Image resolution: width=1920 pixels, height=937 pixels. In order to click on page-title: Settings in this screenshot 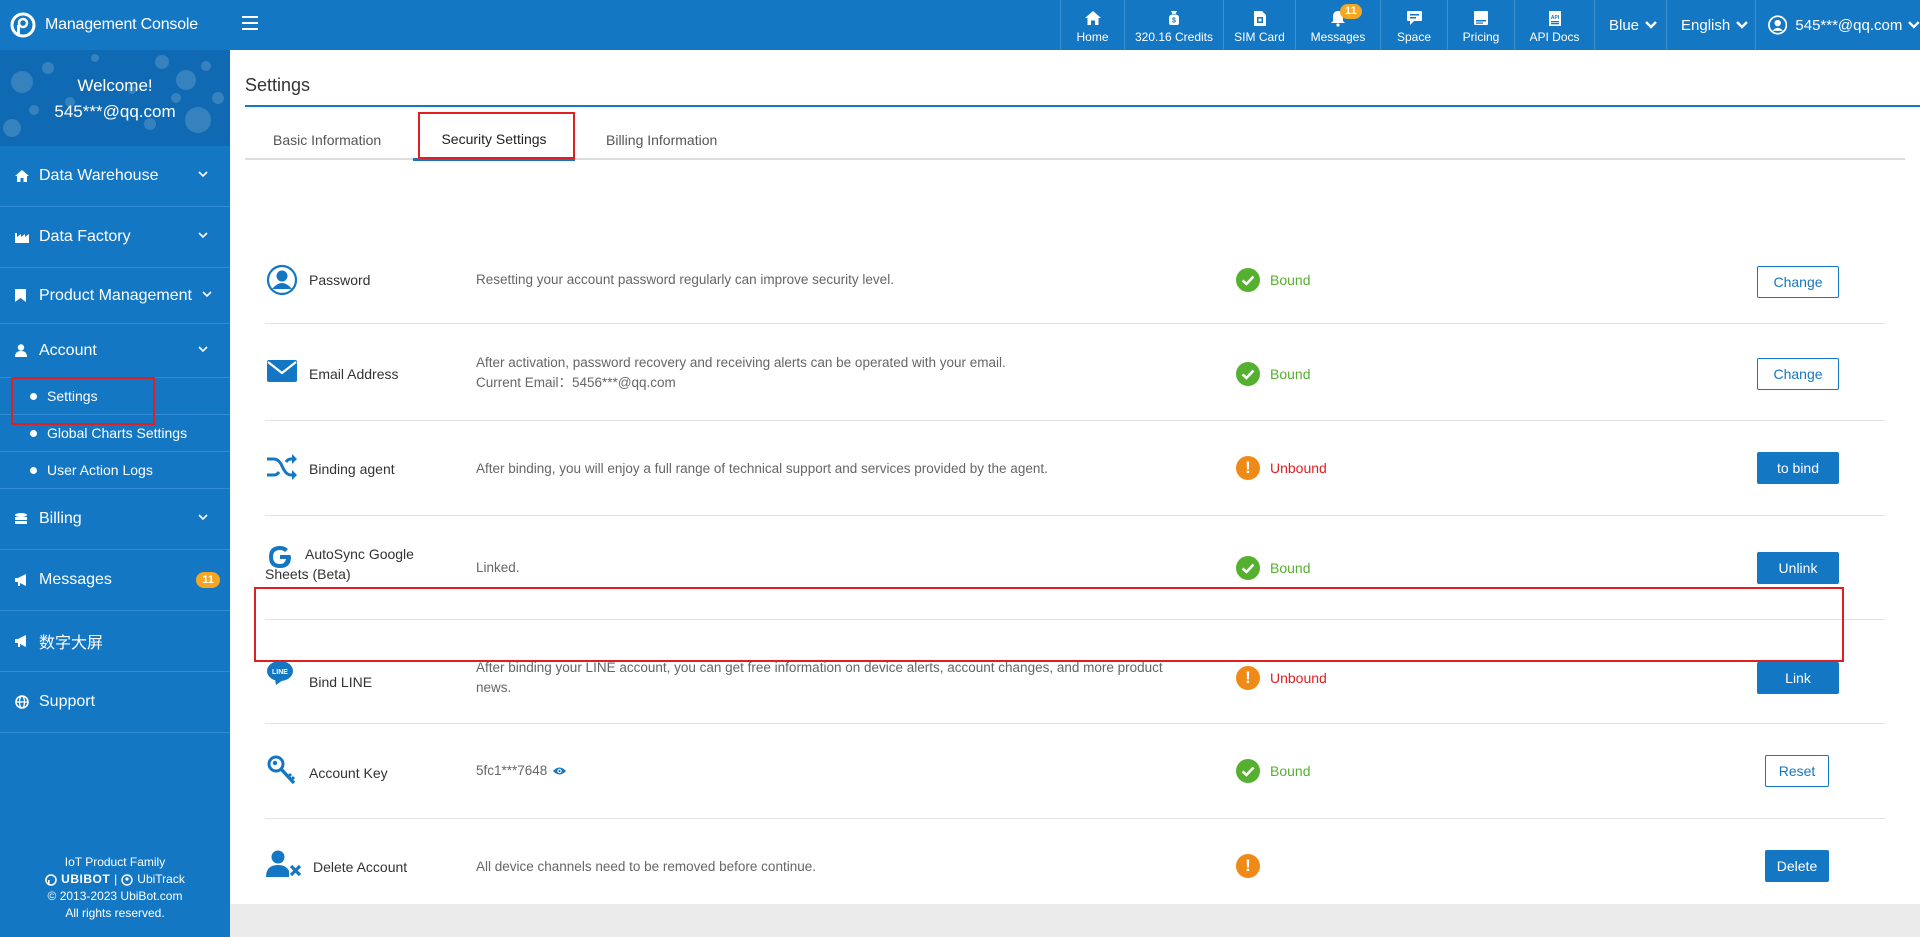, I will do `click(278, 85)`.